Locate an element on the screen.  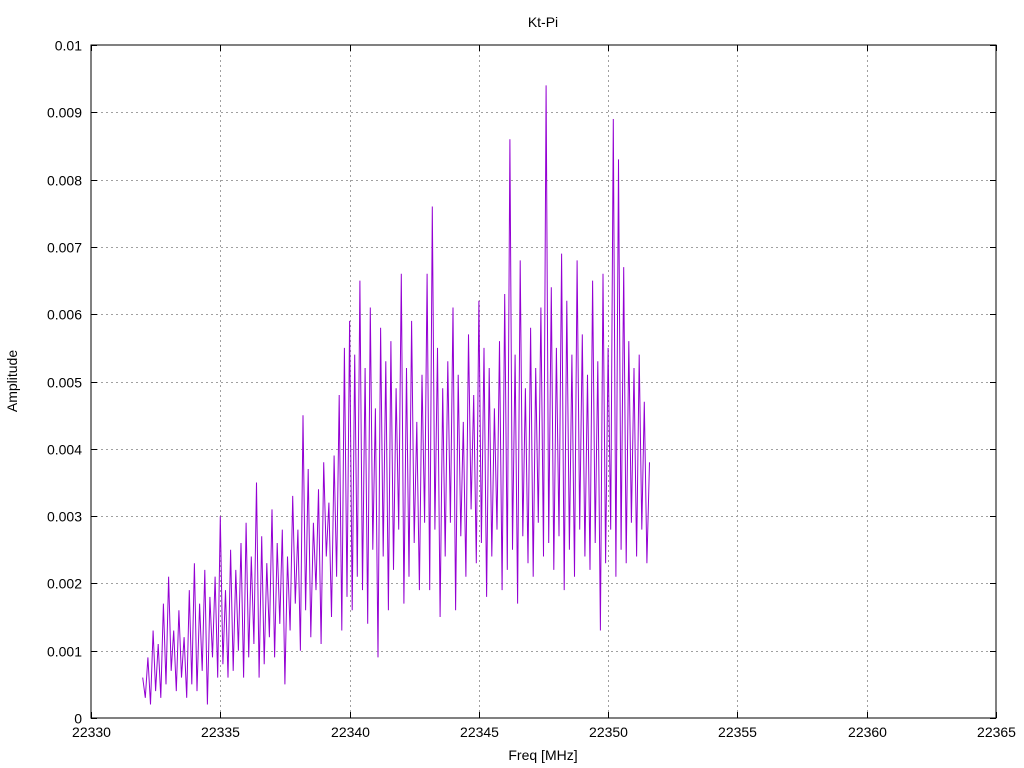
chart-title: Kt-Pi is located at coordinates (543, 22).